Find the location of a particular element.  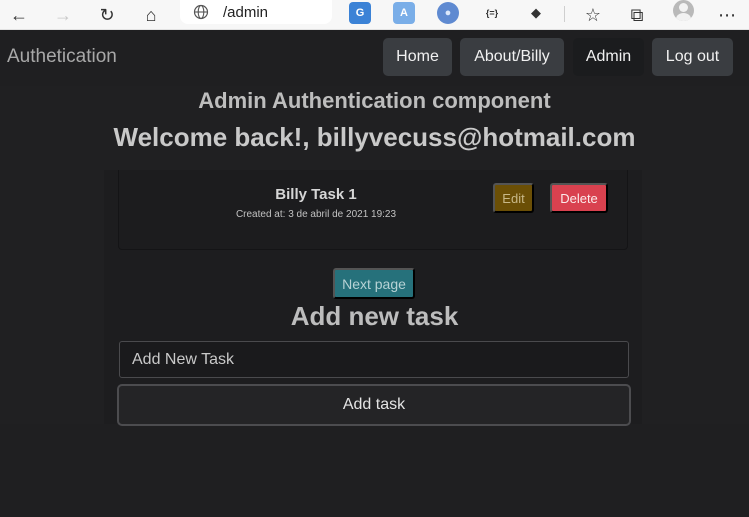

favorites-icon: ☆ is located at coordinates (593, 15).